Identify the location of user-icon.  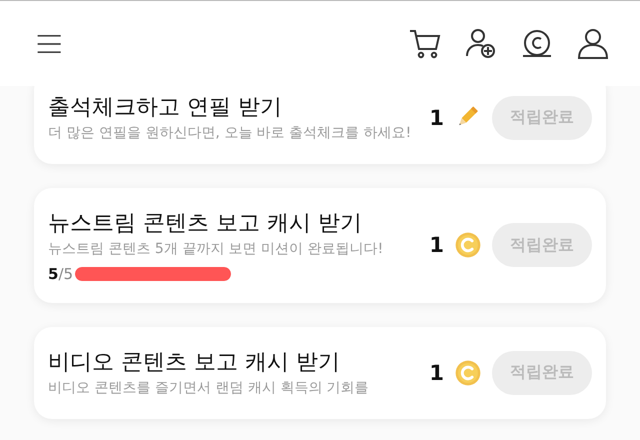
(593, 43).